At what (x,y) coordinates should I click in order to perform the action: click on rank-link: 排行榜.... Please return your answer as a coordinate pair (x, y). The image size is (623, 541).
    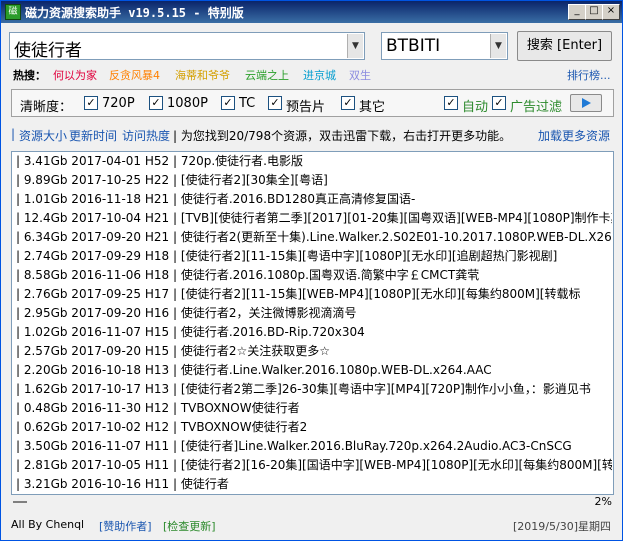
    Looking at the image, I should click on (589, 75).